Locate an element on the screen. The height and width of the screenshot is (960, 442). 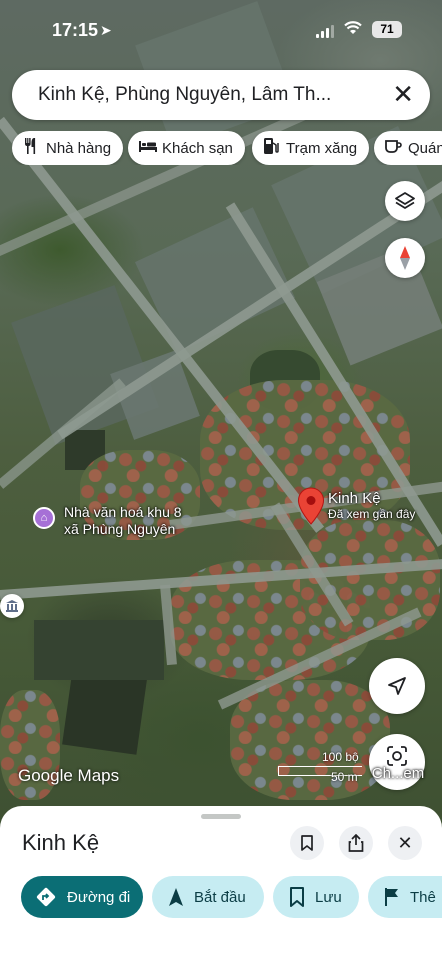
directions-icon is located at coordinates (46, 897).